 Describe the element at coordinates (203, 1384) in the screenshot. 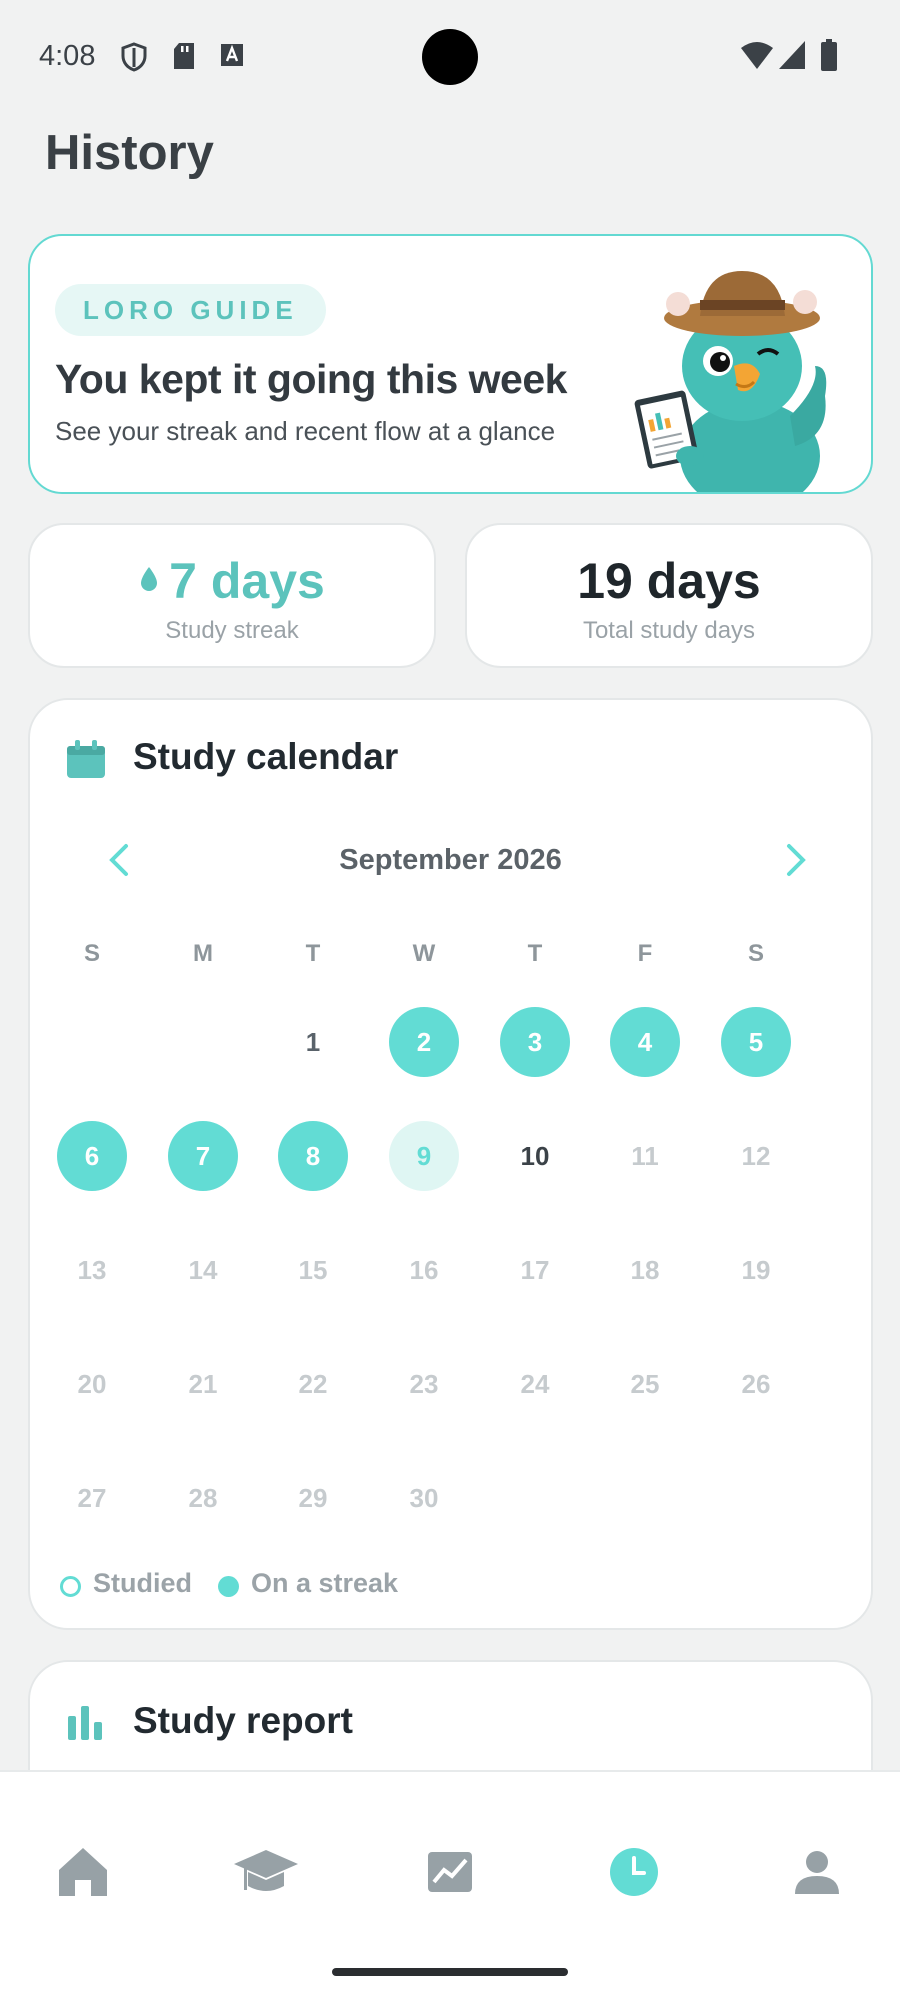

I see `calendar-day-21: 21` at that location.